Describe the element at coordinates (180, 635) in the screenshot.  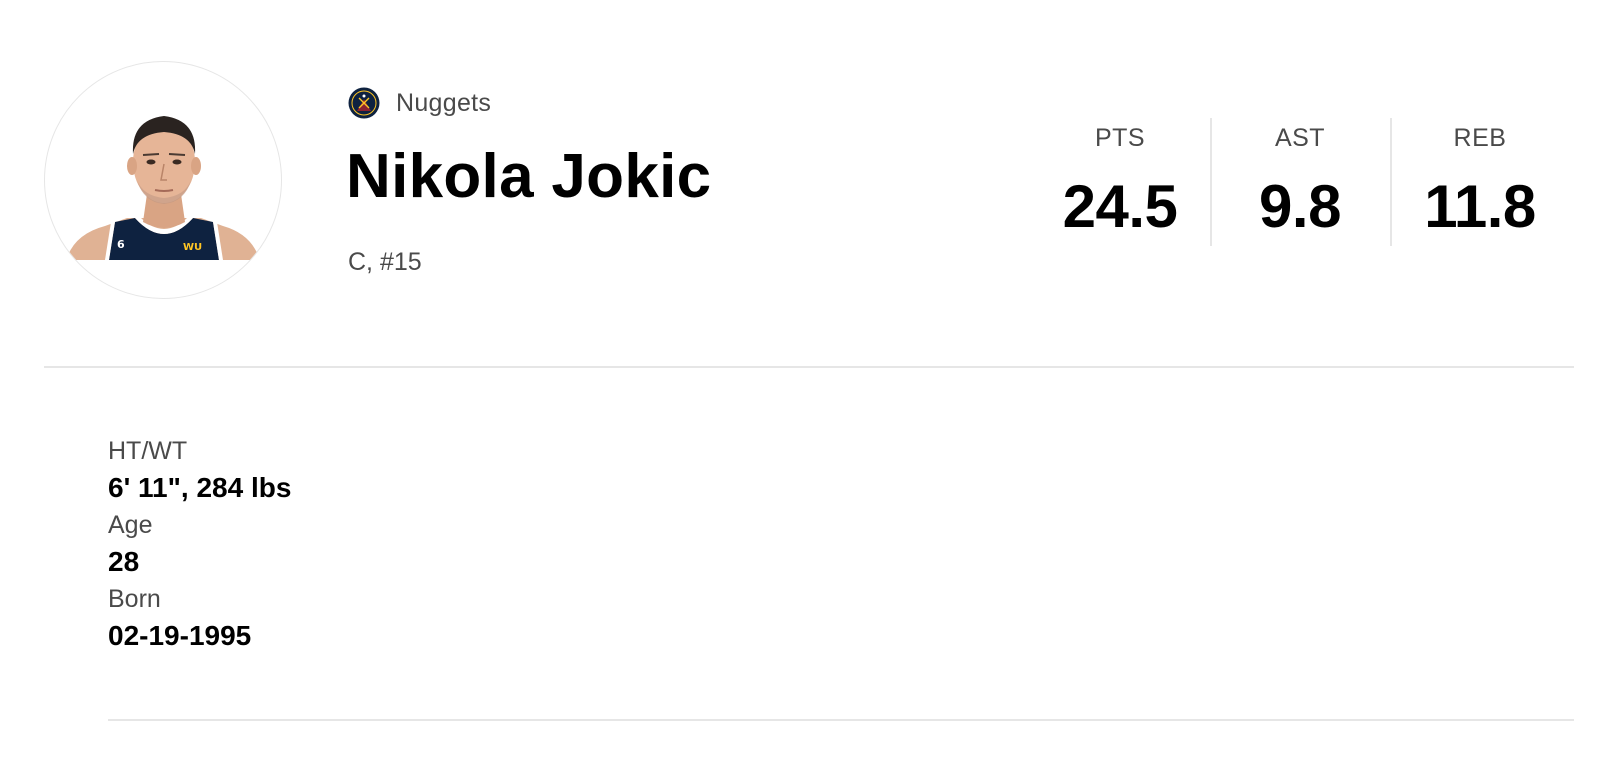
I see `bio-value-born: 02-19-1995` at that location.